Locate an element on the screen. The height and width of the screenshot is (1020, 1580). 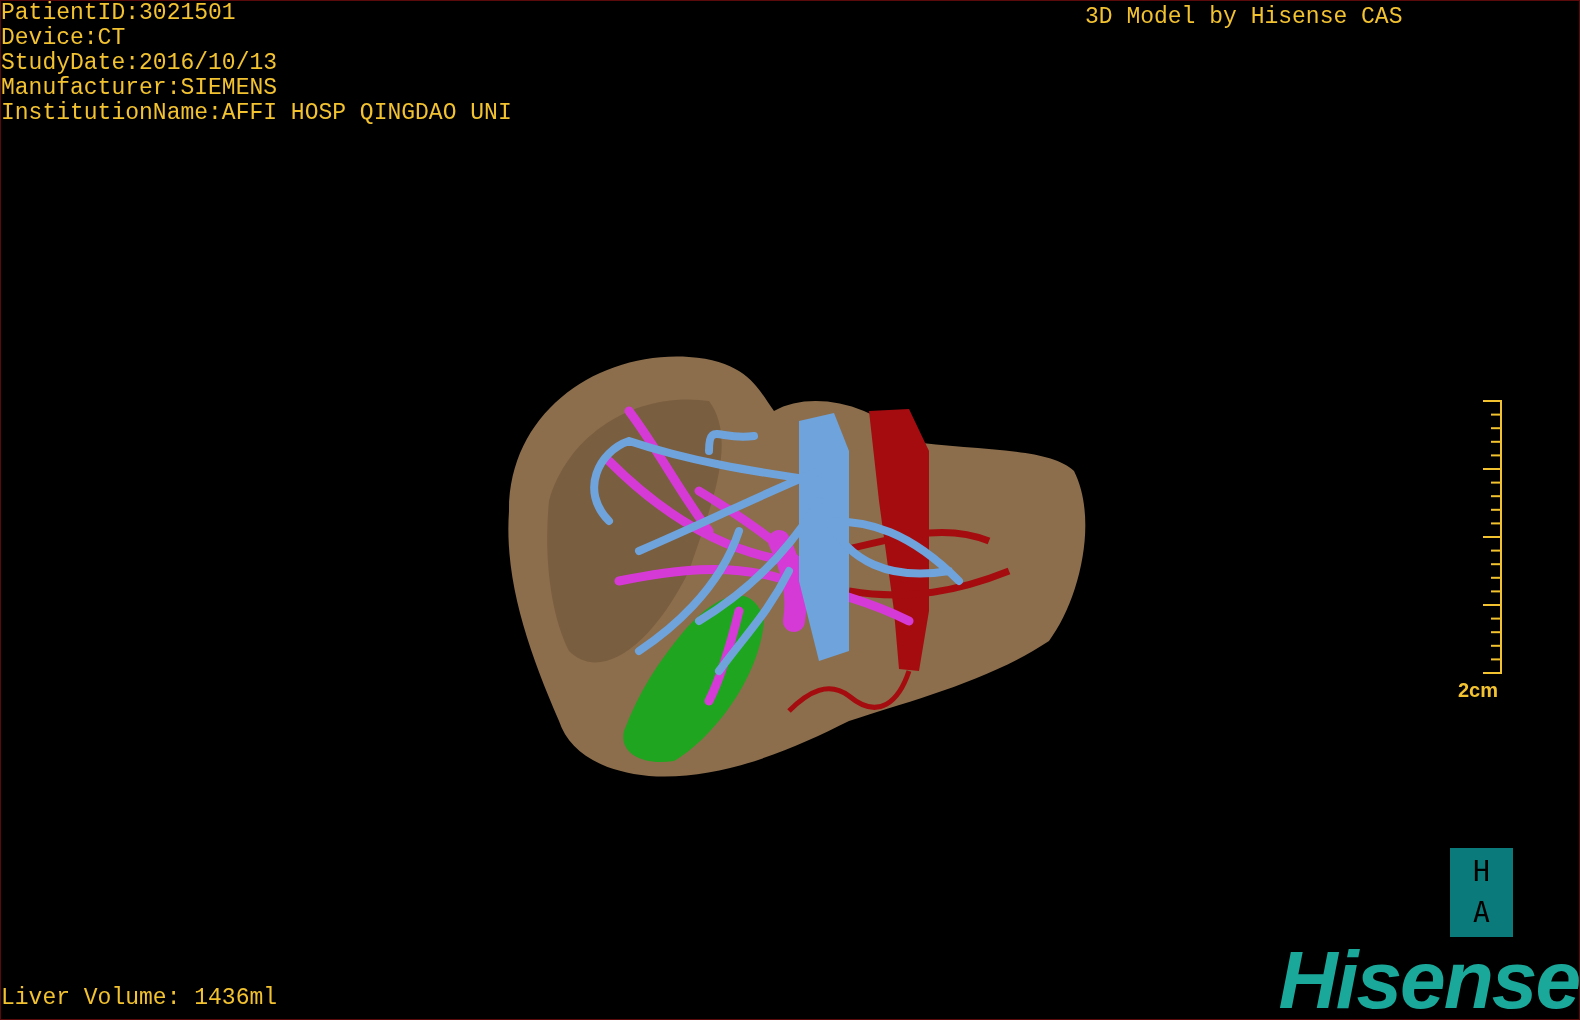
study-info-line: StudyDate:2016/10/13 is located at coordinates (140, 63).